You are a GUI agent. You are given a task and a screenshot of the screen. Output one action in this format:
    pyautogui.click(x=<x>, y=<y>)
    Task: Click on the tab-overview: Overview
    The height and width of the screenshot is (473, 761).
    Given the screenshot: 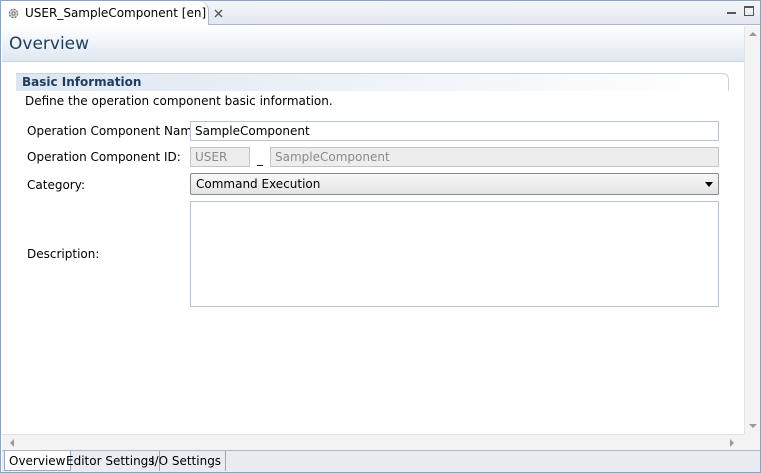 What is the action you would take?
    pyautogui.click(x=37, y=461)
    